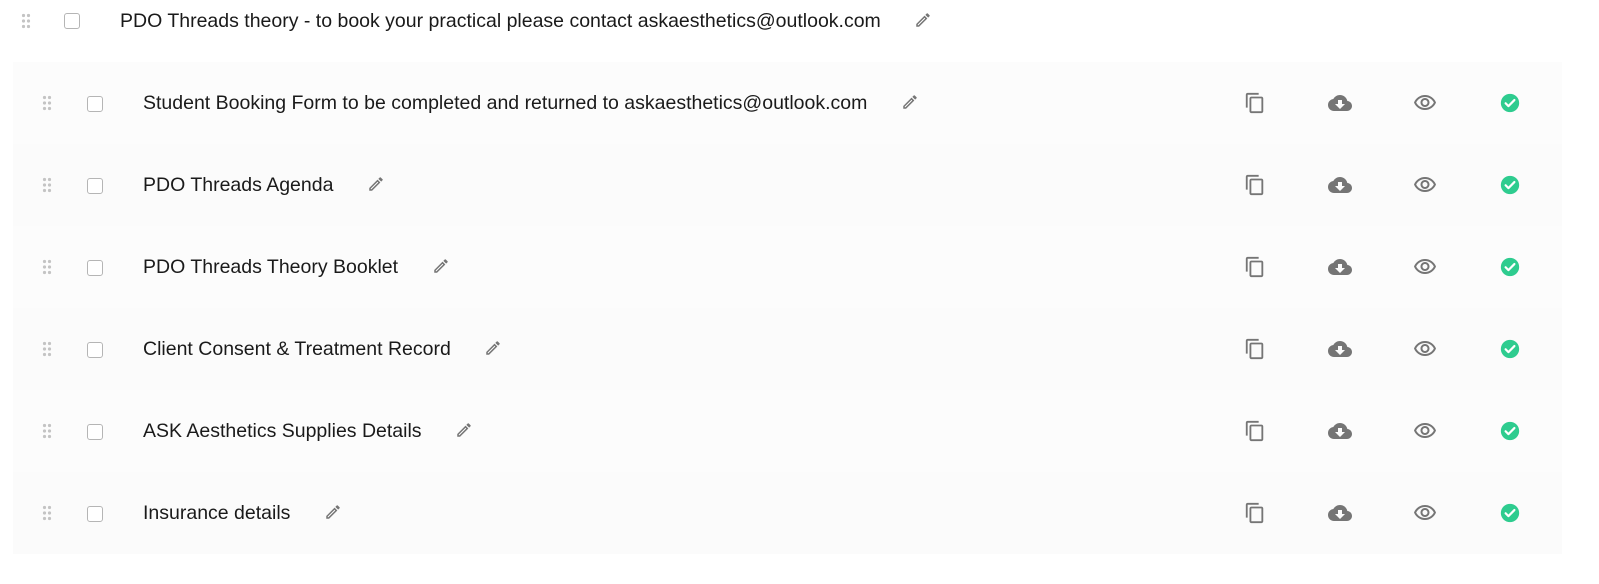  I want to click on item-title-text: PDO Threads Theory Booklet, so click(271, 267).